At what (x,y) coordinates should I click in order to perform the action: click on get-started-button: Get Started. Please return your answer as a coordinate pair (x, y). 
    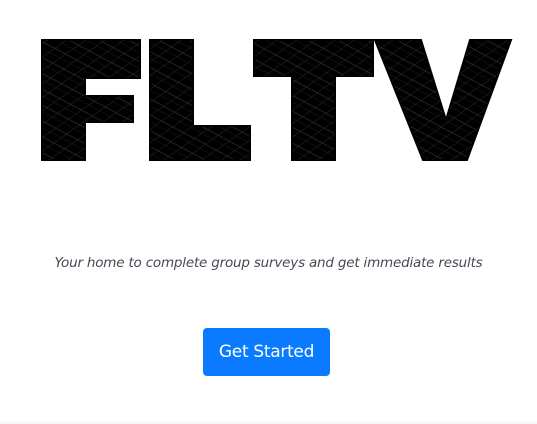
    Looking at the image, I should click on (266, 352).